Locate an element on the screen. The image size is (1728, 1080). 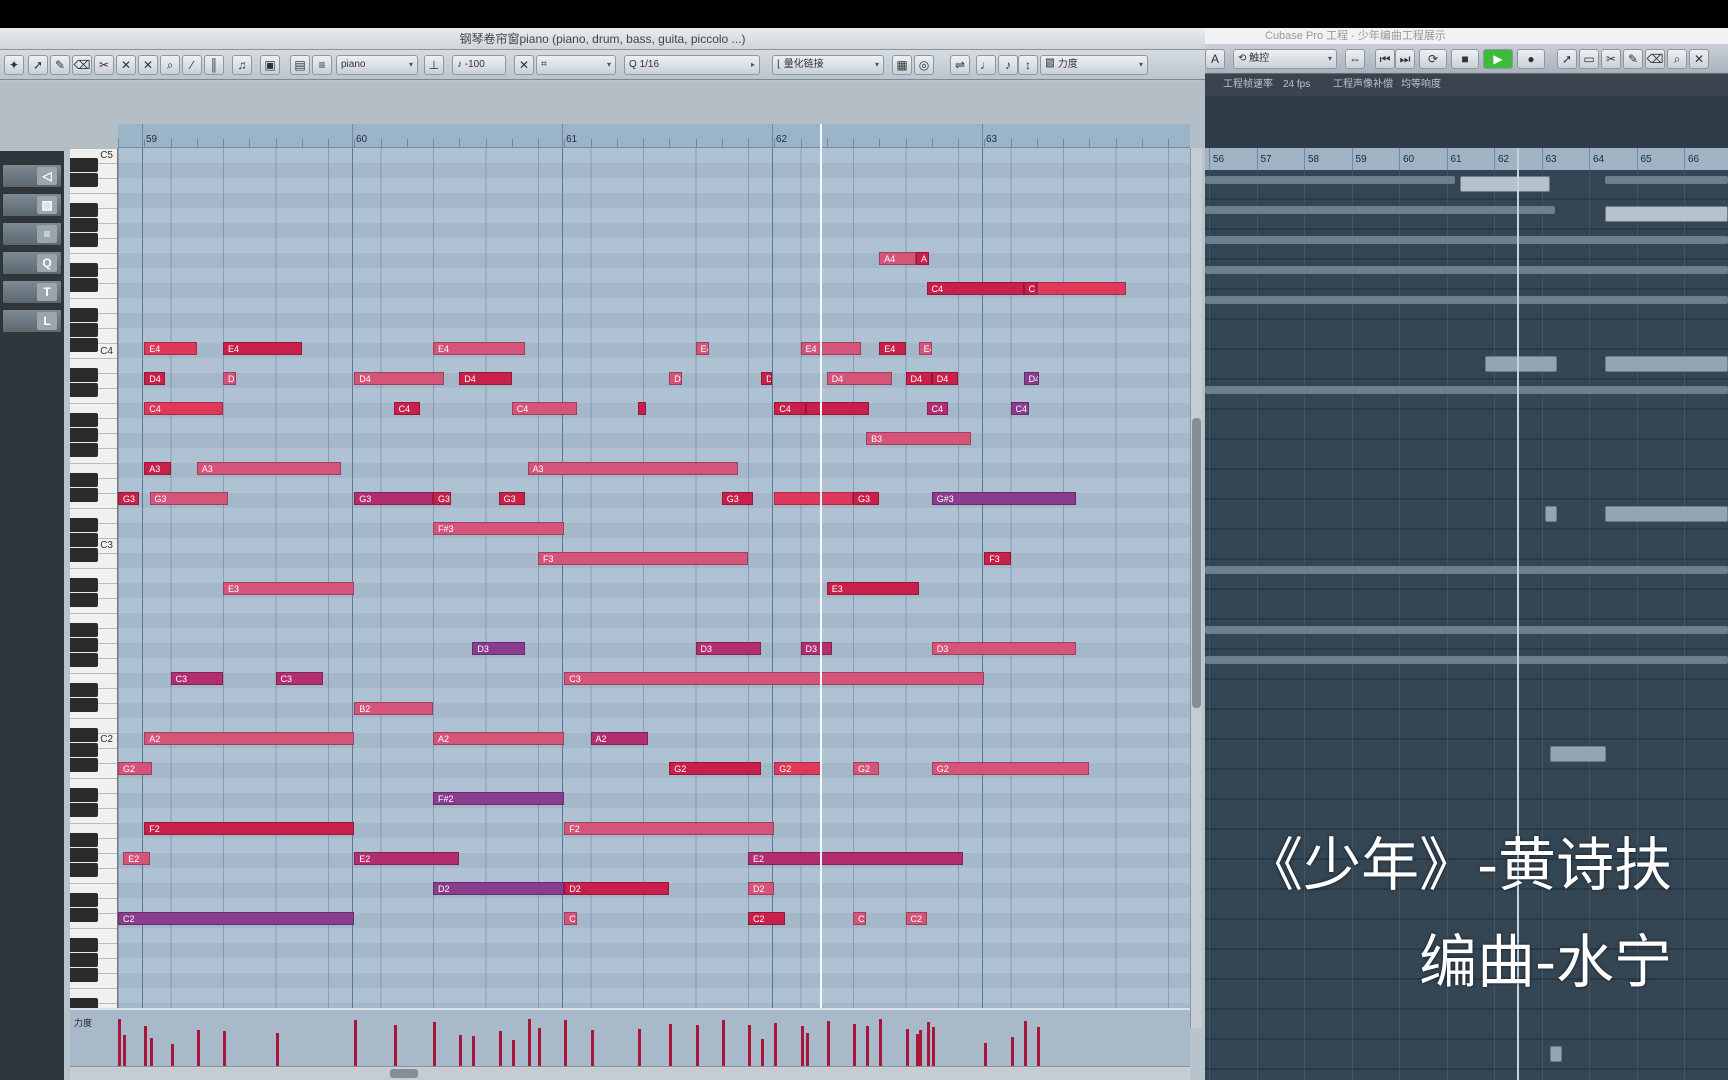
split-icon: ✂ is located at coordinates (1611, 59).